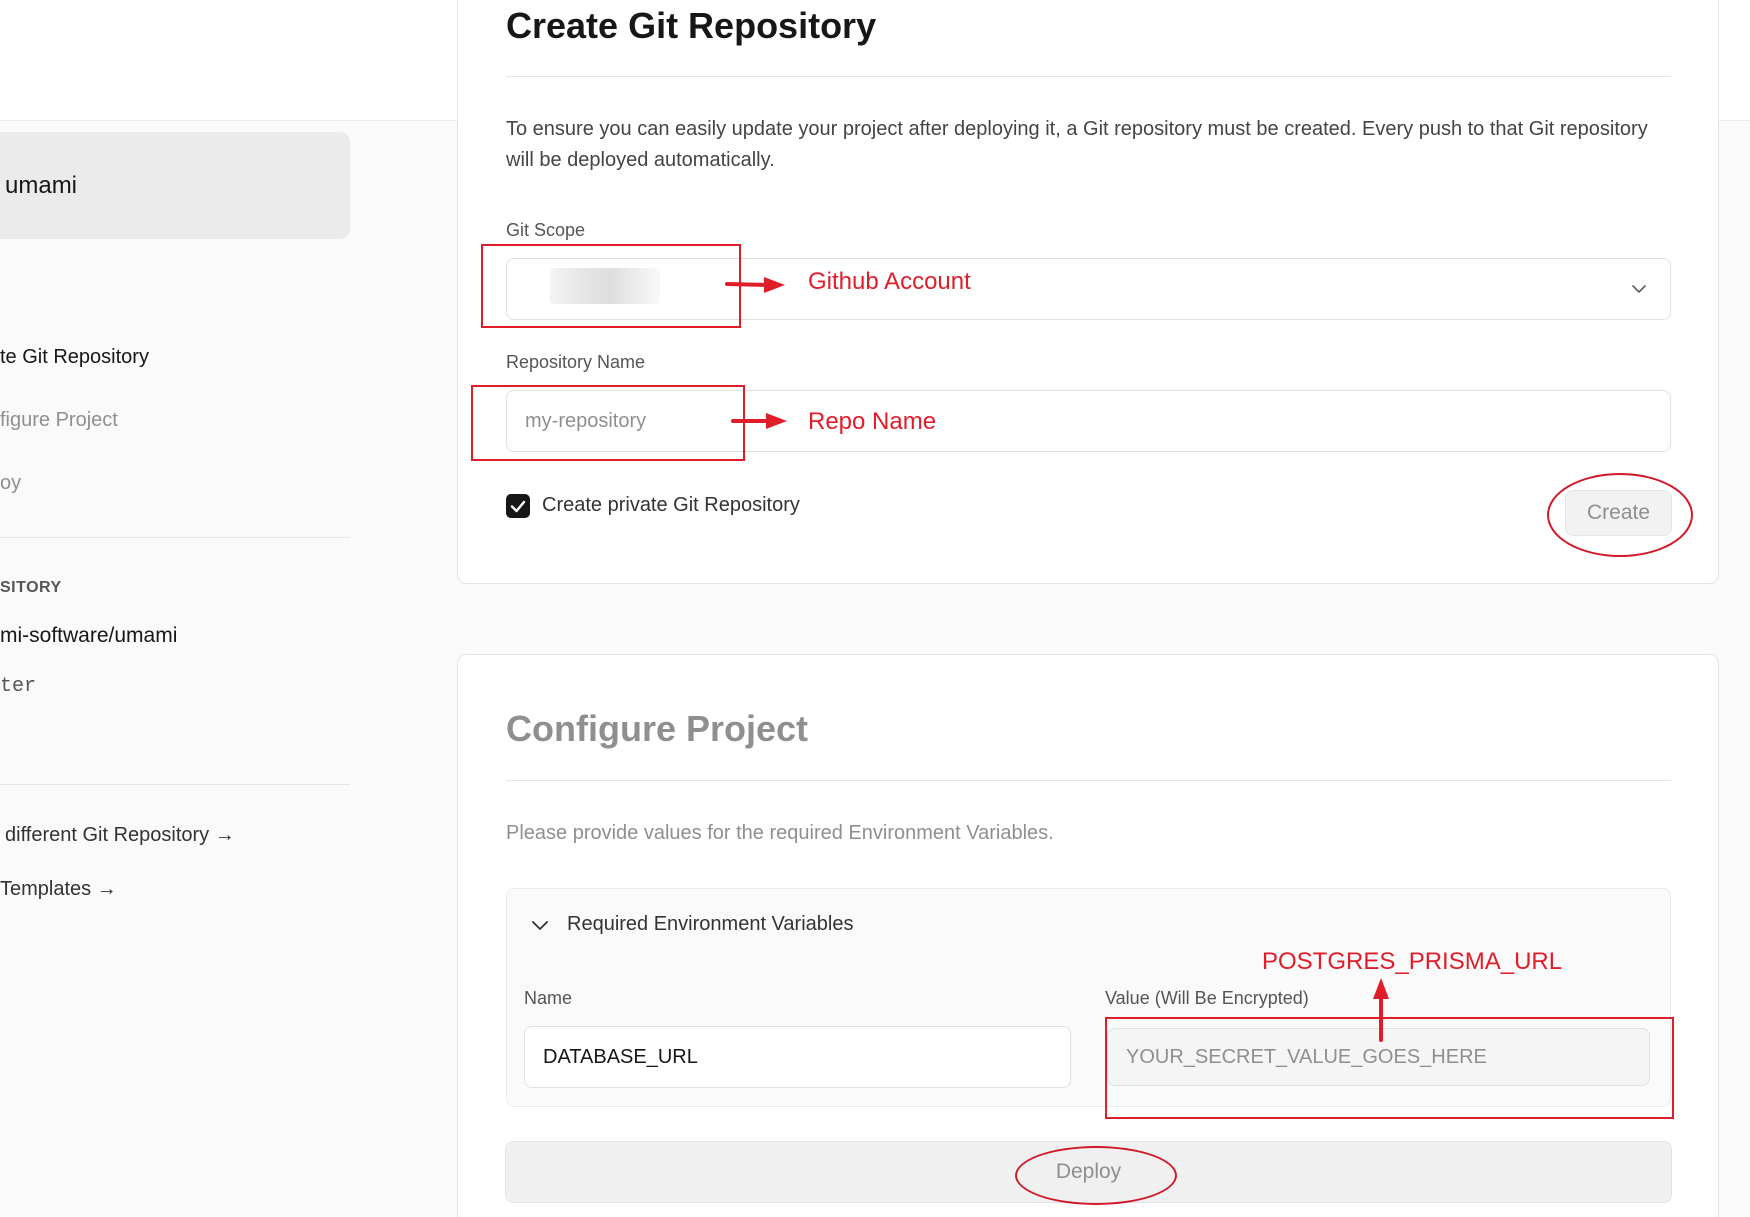 The image size is (1750, 1217). I want to click on annotation-github-account: Github Account, so click(889, 281).